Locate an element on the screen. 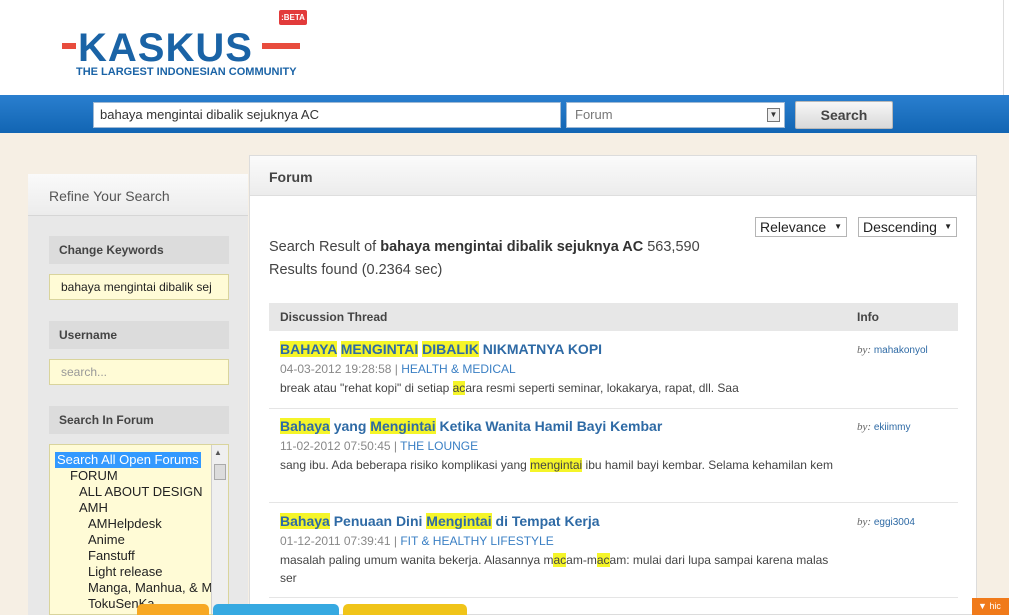  result-category-link: THE LOUNGE is located at coordinates (439, 446).